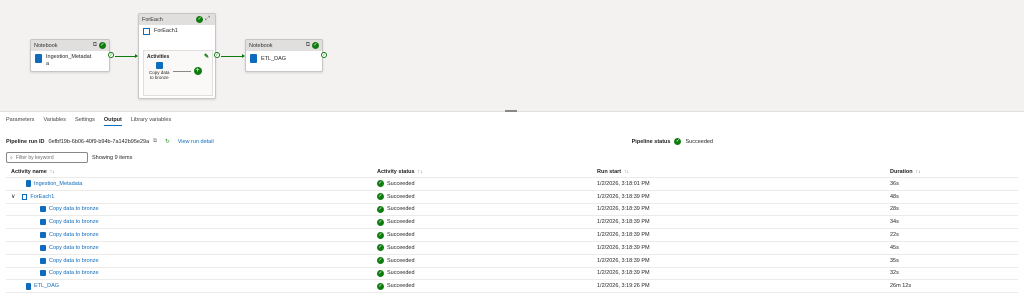 Image resolution: width=1024 pixels, height=302 pixels. Describe the element at coordinates (894, 260) in the screenshot. I see `duration: 35s` at that location.